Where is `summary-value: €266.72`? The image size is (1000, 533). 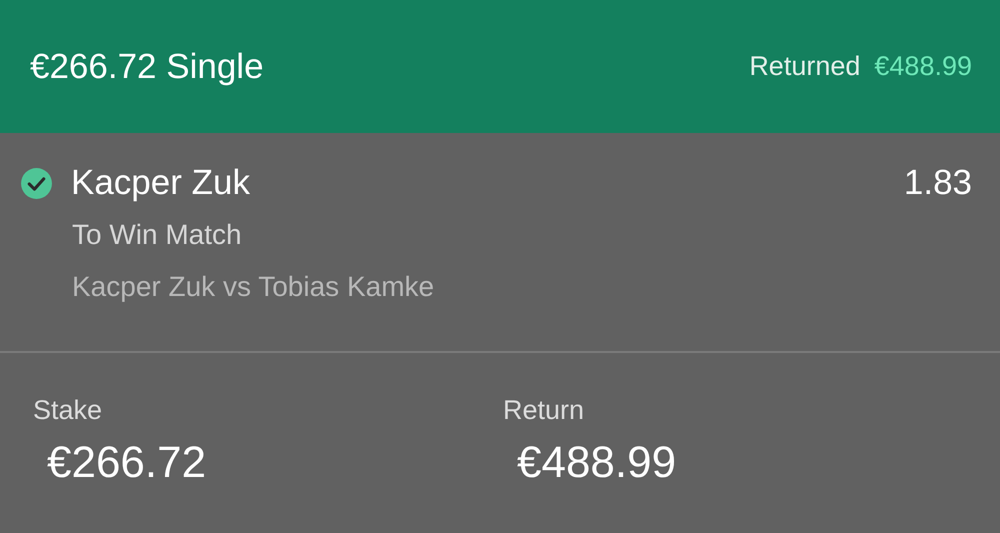
summary-value: €266.72 is located at coordinates (127, 463).